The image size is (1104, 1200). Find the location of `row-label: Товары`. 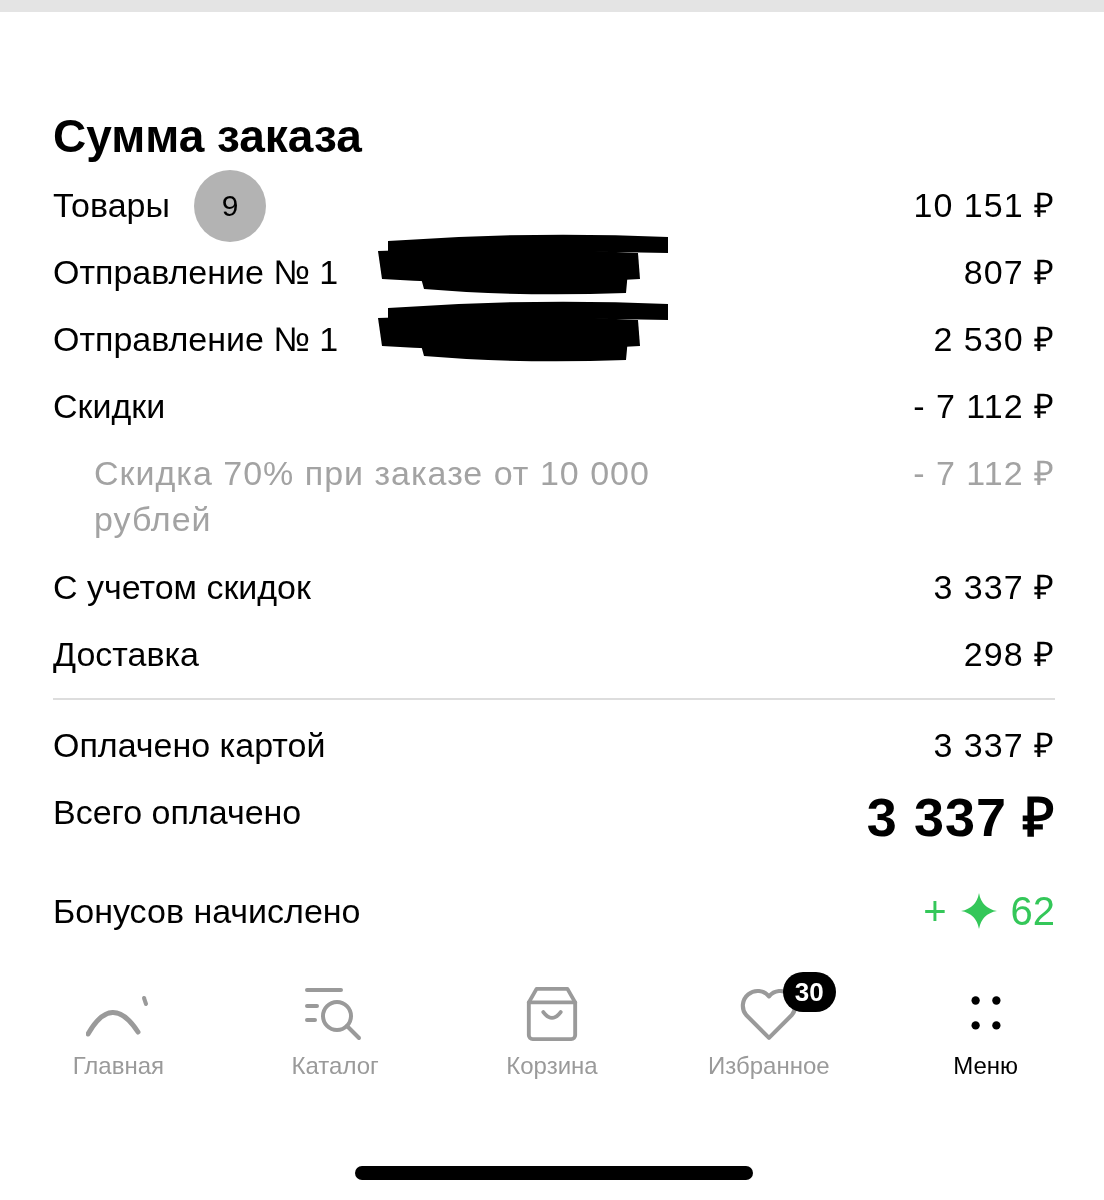

row-label: Товары is located at coordinates (111, 205).